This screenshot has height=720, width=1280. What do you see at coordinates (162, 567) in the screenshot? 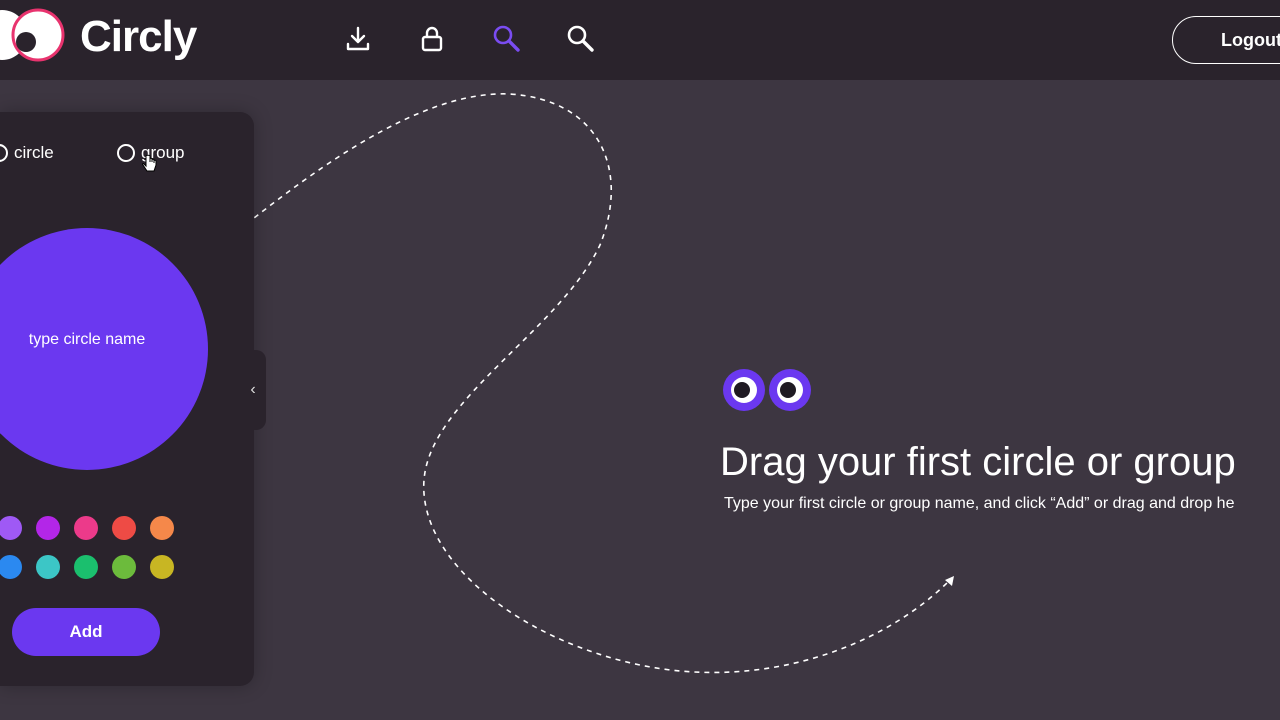
I see `color-swatch-yellow` at bounding box center [162, 567].